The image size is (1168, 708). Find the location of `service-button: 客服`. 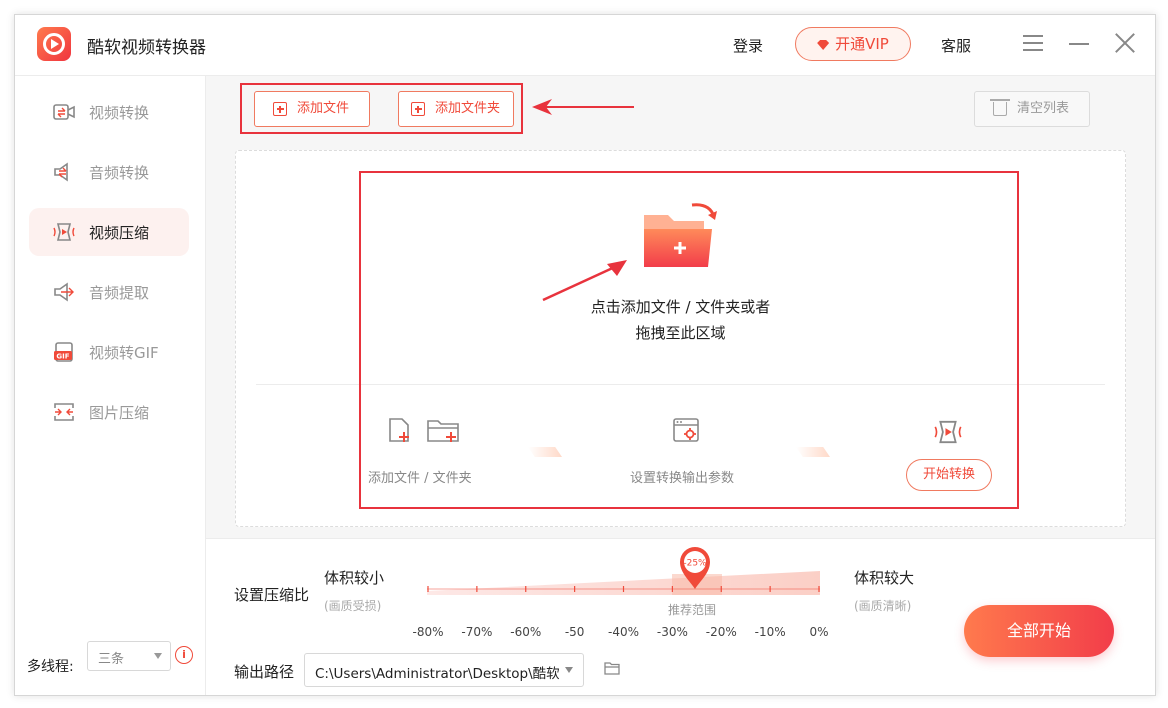

service-button: 客服 is located at coordinates (956, 45).